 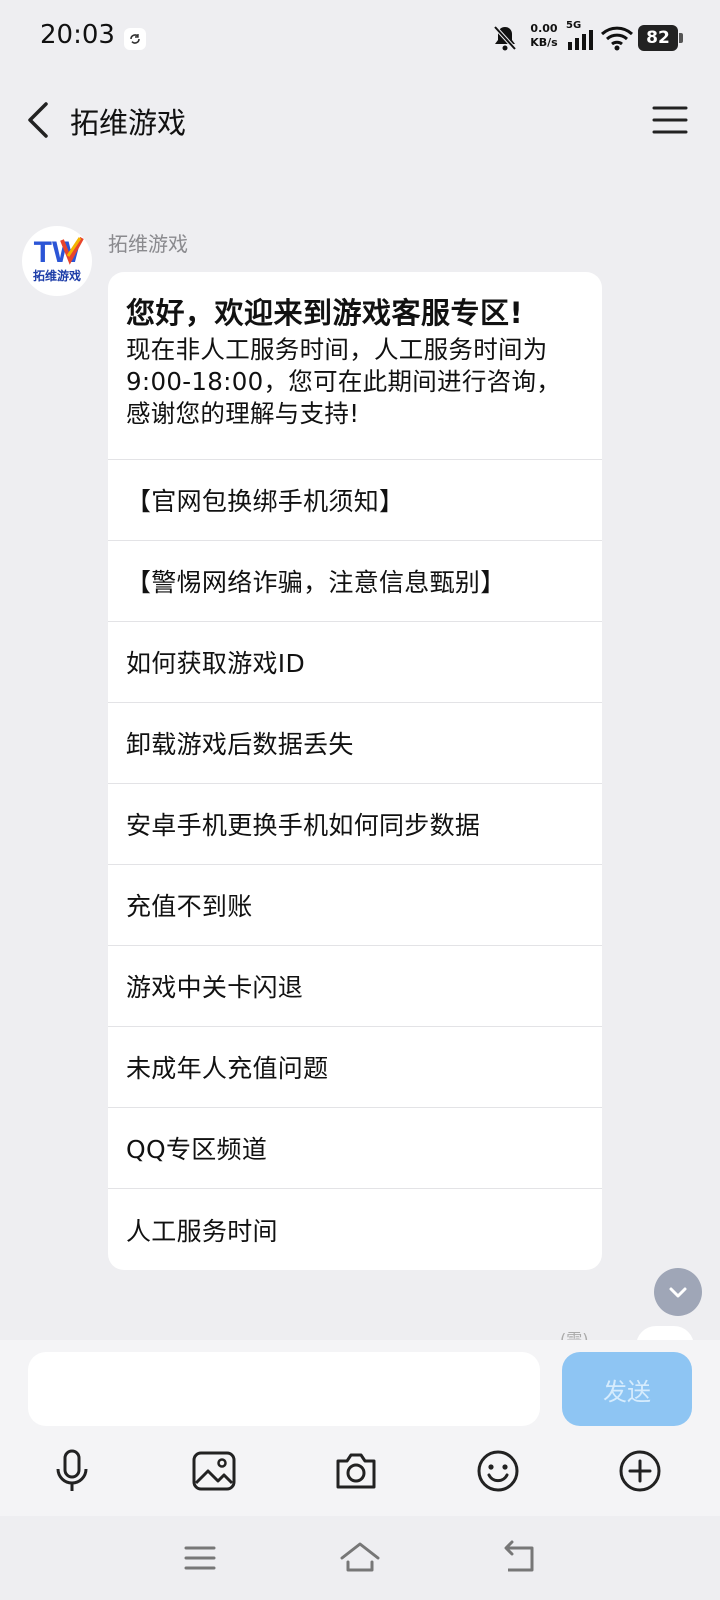 What do you see at coordinates (544, 28) in the screenshot?
I see `net-speed-value: 0.00` at bounding box center [544, 28].